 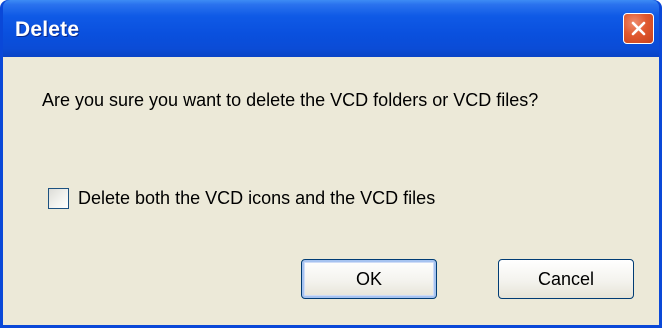 I want to click on ok-button: OK, so click(x=369, y=279).